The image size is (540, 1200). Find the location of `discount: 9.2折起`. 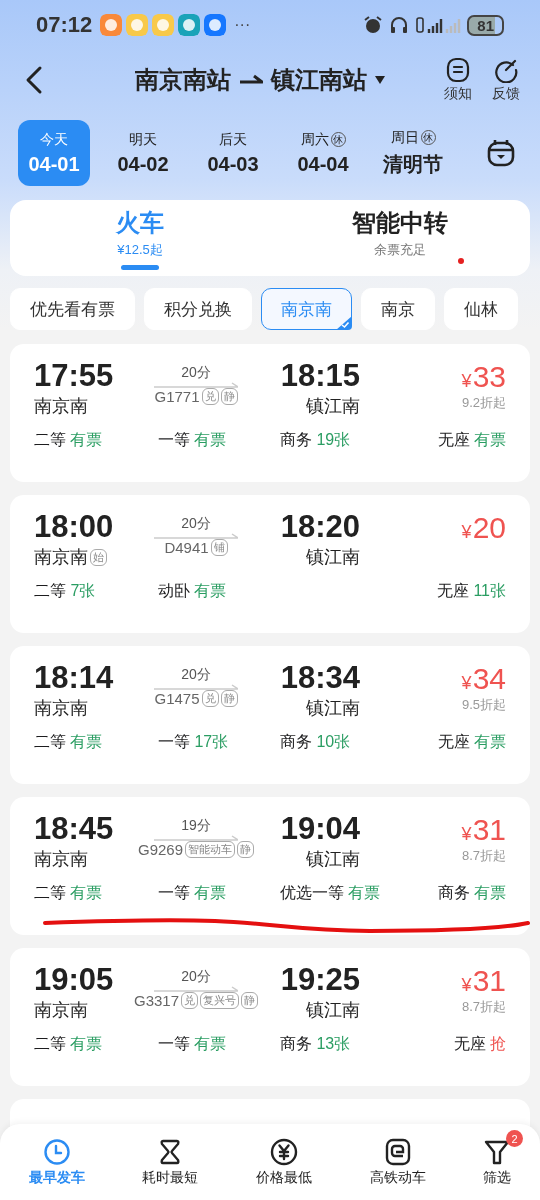

discount: 9.2折起 is located at coordinates (483, 403).